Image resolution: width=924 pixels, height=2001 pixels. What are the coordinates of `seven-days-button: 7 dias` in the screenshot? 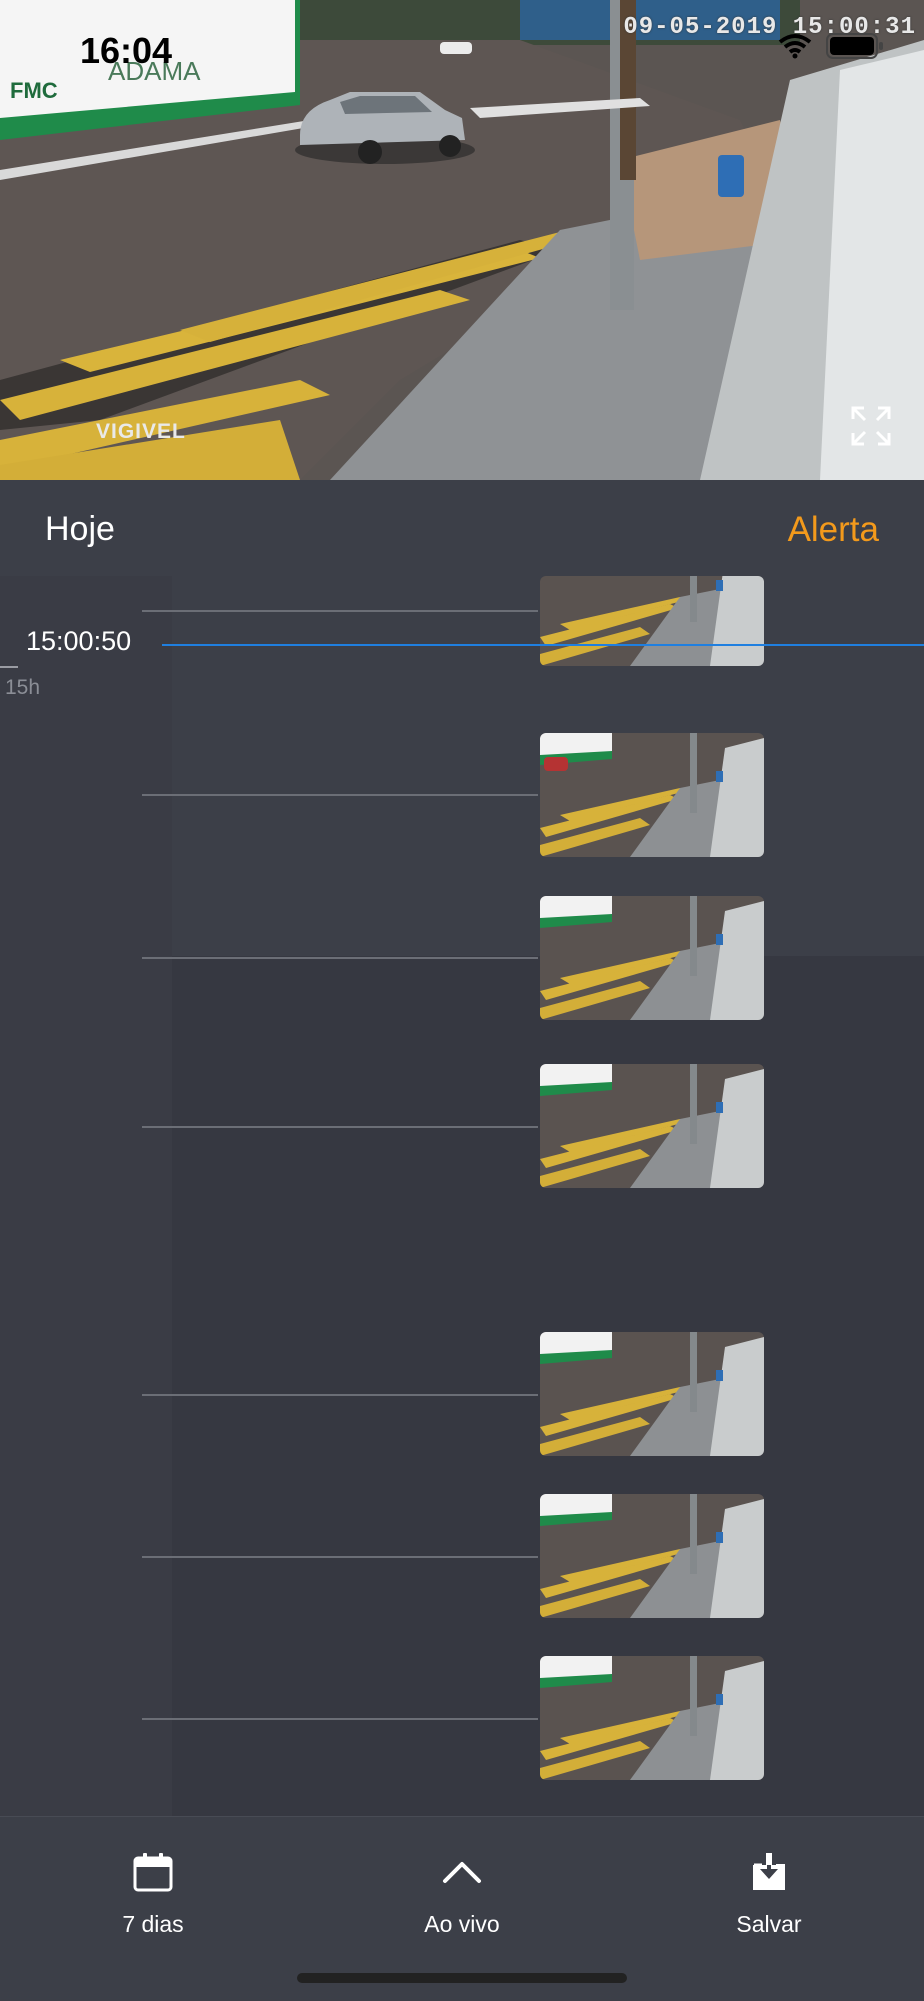 It's located at (153, 1887).